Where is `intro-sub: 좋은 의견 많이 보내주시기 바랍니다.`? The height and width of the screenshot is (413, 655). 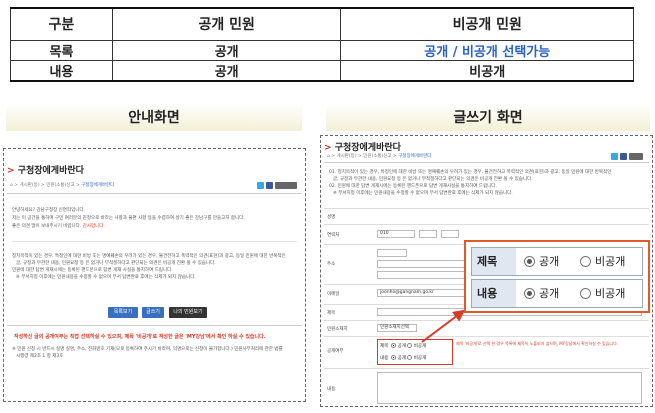
intro-sub: 좋은 의견 많이 보내주시기 바랍니다. is located at coordinates (47, 226).